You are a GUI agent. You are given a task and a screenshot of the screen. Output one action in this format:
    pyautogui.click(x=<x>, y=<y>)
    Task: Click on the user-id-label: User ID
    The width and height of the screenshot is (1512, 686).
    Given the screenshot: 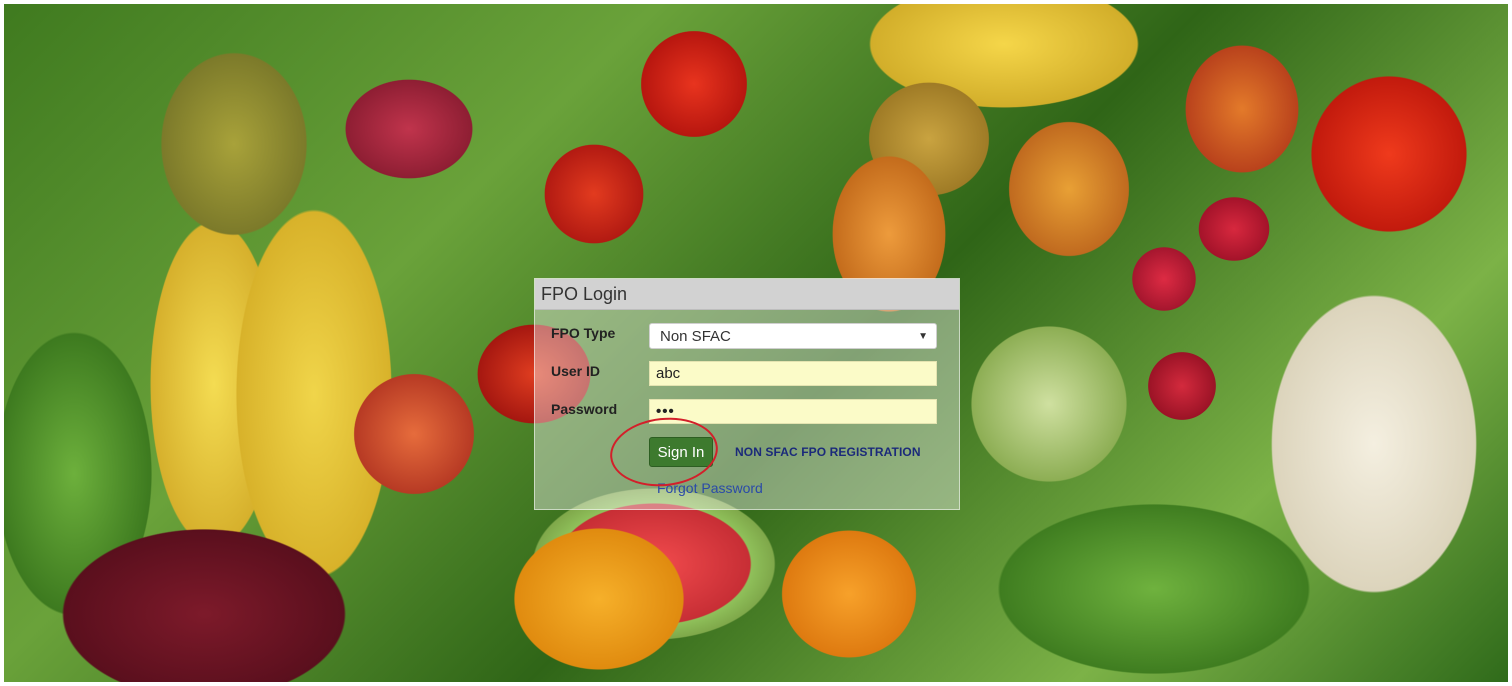 What is the action you would take?
    pyautogui.click(x=576, y=371)
    